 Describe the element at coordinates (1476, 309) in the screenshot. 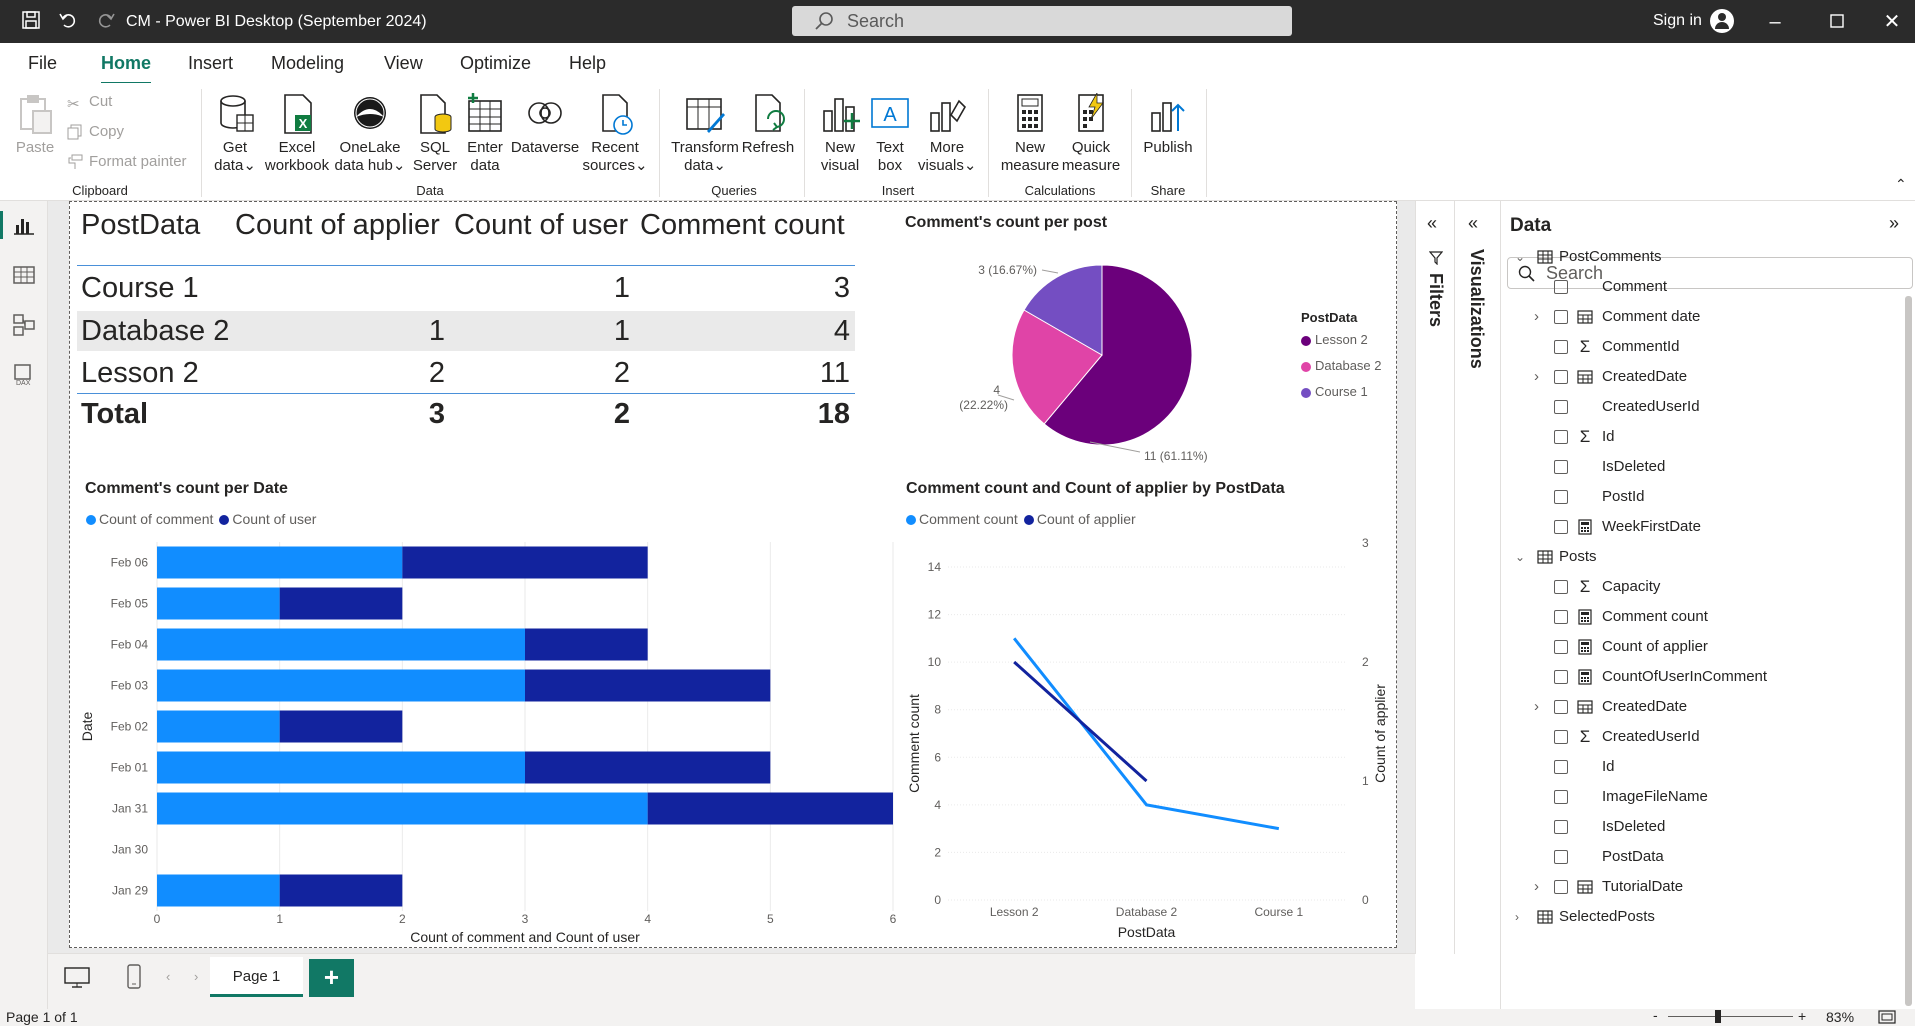

I see `visualizations-label: Visualizations` at that location.